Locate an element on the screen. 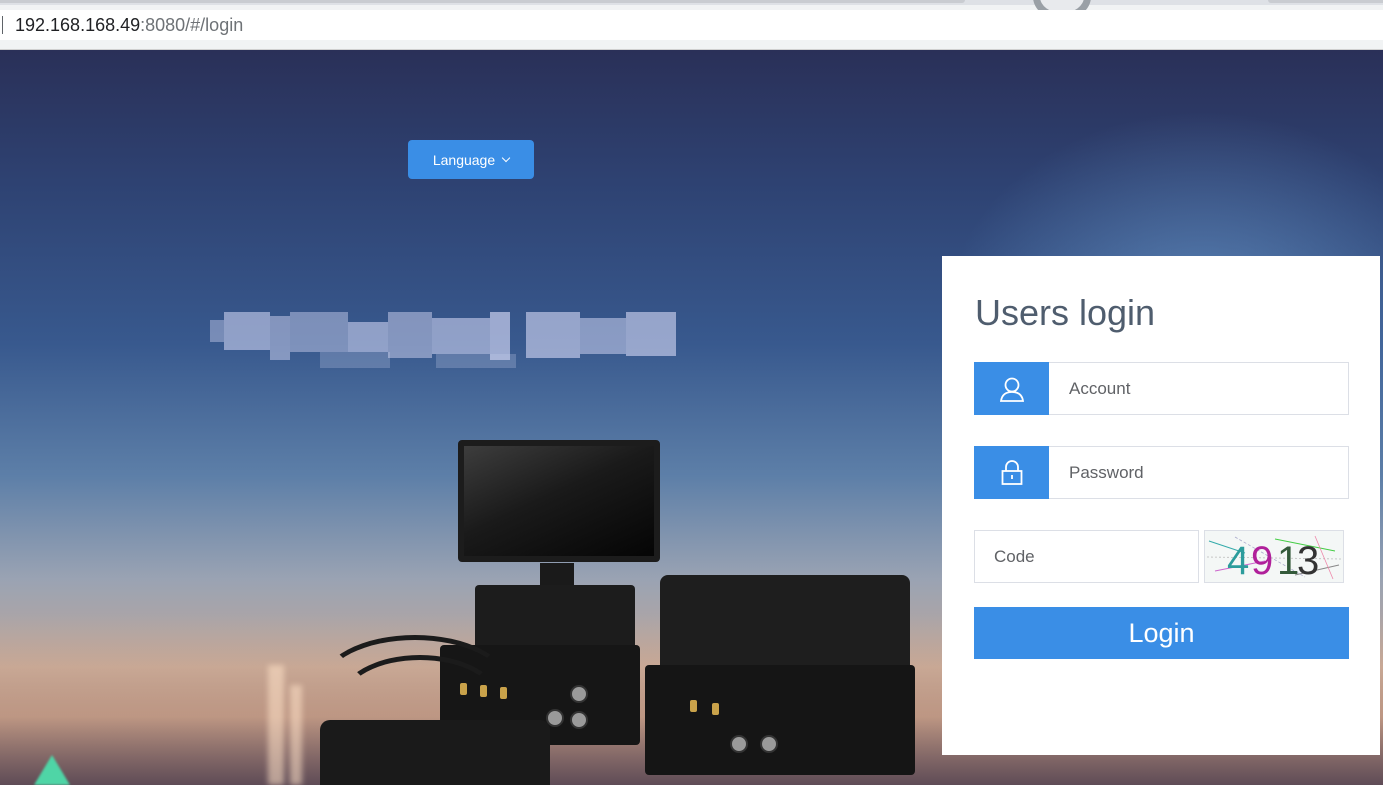 This screenshot has width=1383, height=785. login-button: Login is located at coordinates (1161, 633).